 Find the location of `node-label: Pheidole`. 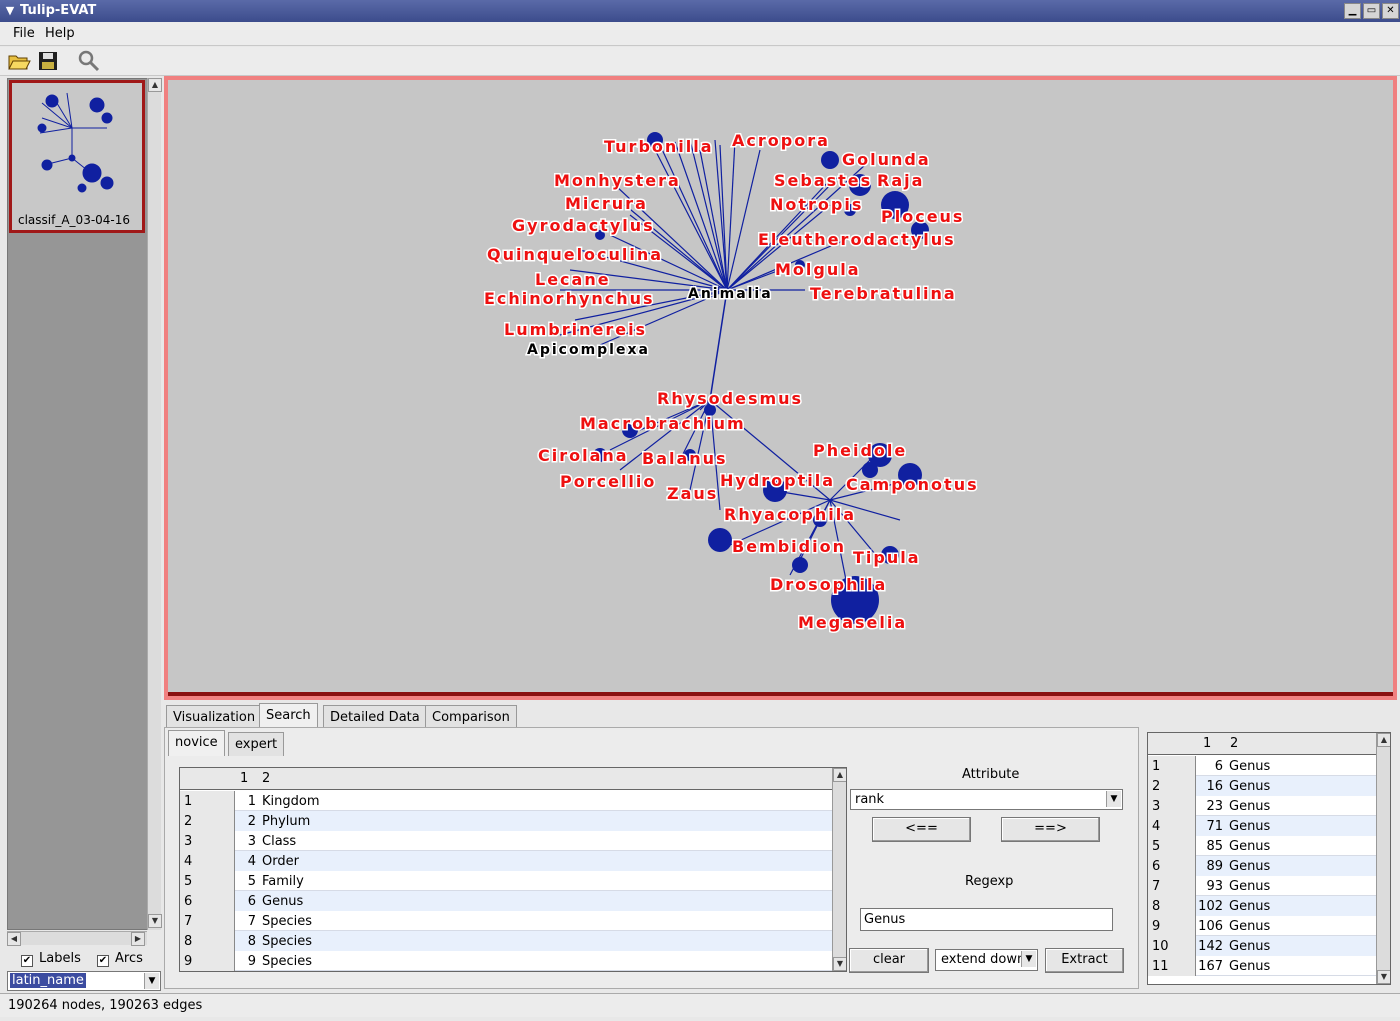

node-label: Pheidole is located at coordinates (859, 451).